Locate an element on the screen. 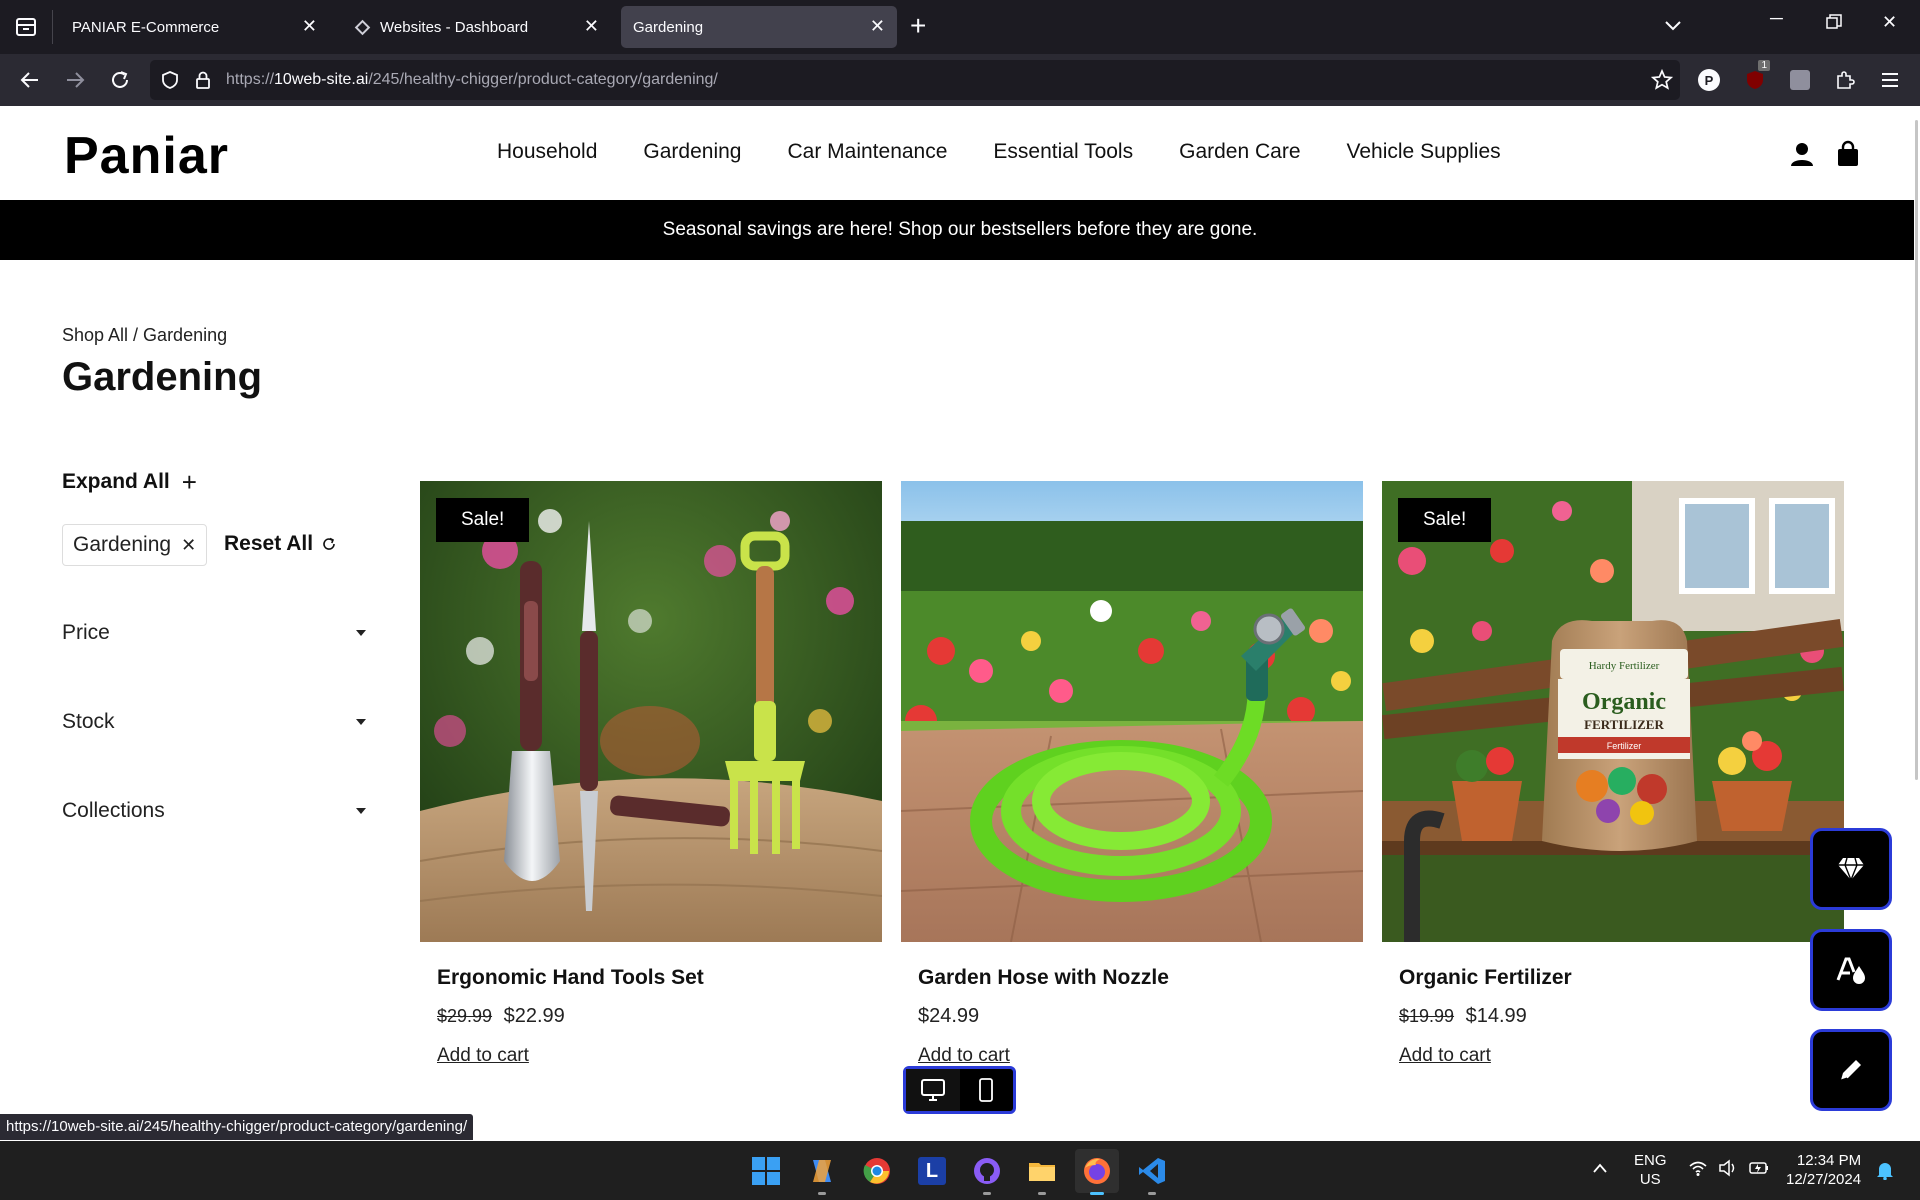  expand-all-button: Expand All + is located at coordinates (129, 482).